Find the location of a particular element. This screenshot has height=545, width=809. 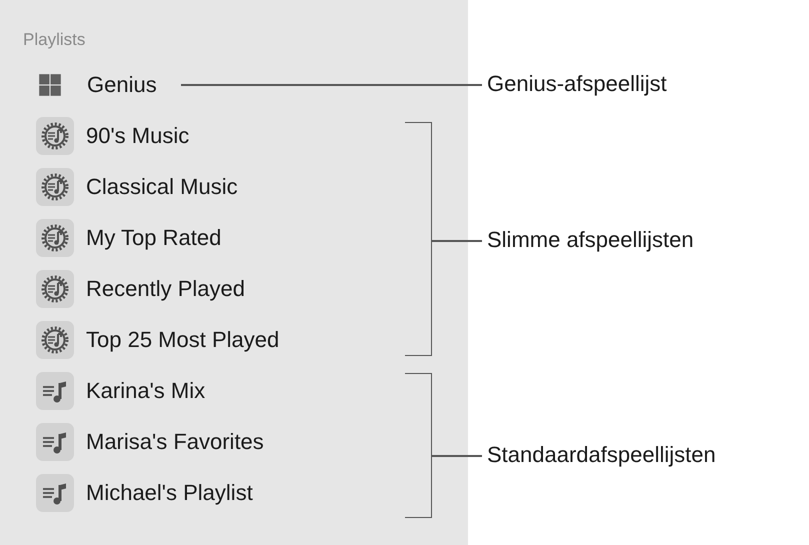

callout-label: Slimme afspeellijsten is located at coordinates (590, 240).